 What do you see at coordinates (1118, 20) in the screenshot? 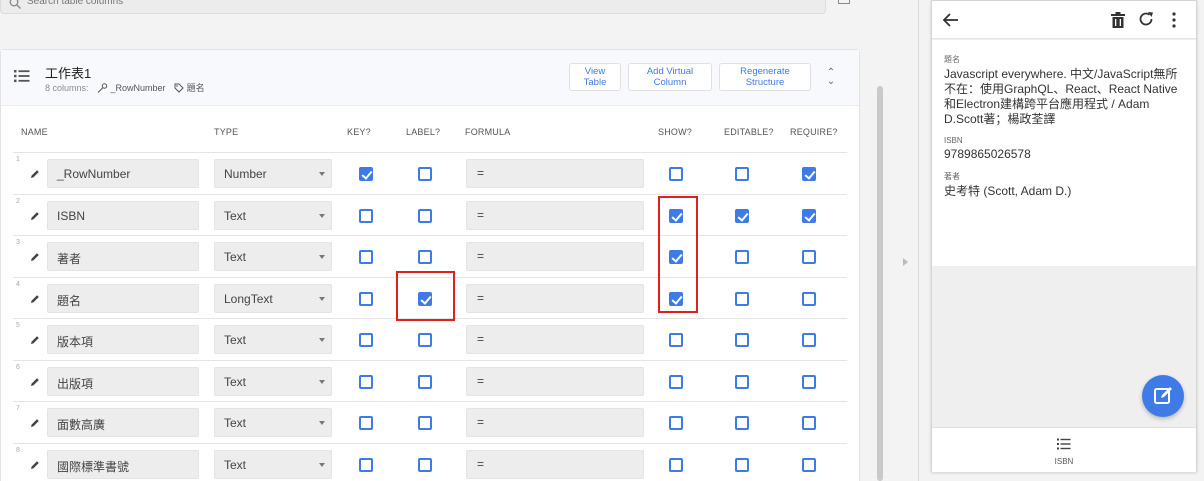
I see `trash-icon` at bounding box center [1118, 20].